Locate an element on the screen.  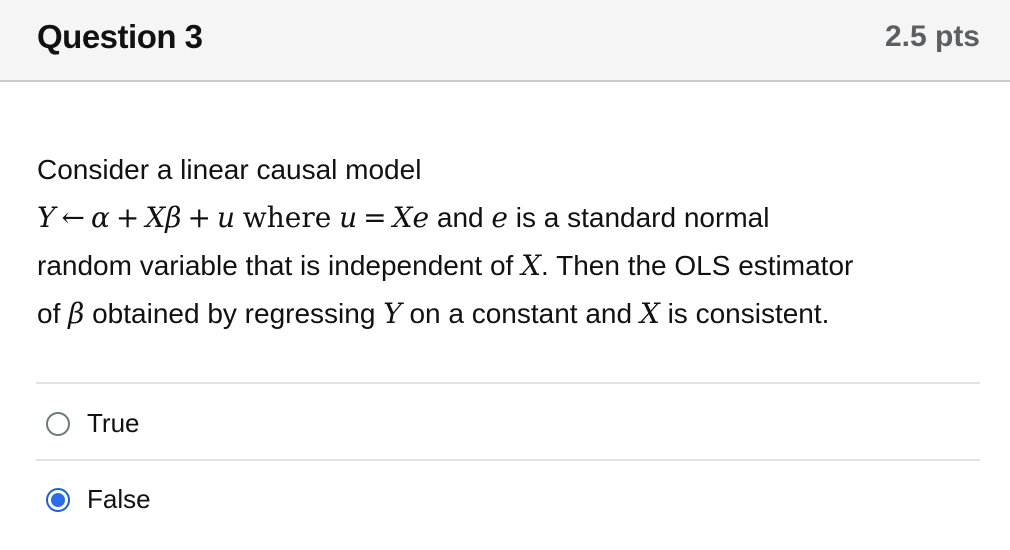
math-xe: Xe is located at coordinates (411, 217).